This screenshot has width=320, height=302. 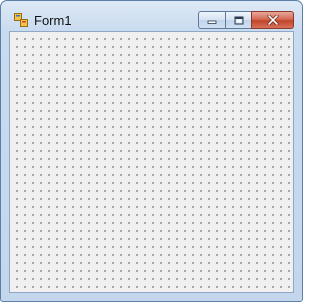 I want to click on caption-buttons, so click(x=246, y=20).